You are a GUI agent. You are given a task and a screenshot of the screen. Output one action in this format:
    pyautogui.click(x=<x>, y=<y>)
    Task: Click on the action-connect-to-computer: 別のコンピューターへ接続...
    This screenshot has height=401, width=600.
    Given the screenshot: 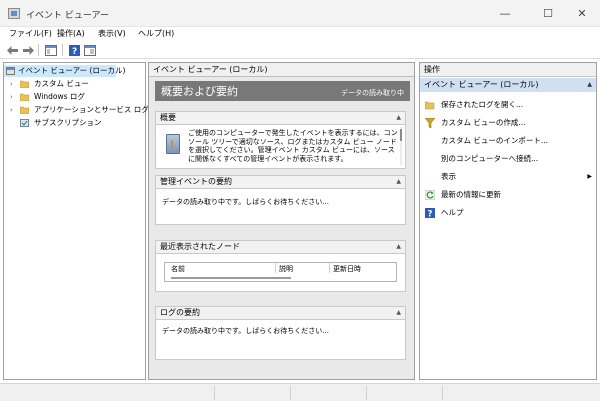 What is the action you would take?
    pyautogui.click(x=508, y=159)
    